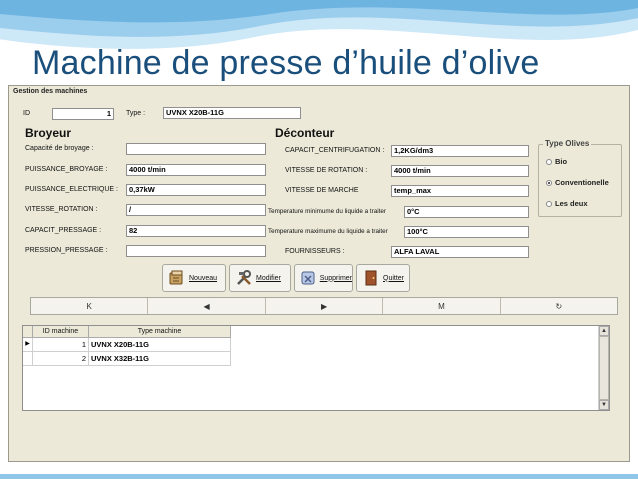 The height and width of the screenshot is (479, 638). What do you see at coordinates (28, 332) in the screenshot?
I see `grid-corner` at bounding box center [28, 332].